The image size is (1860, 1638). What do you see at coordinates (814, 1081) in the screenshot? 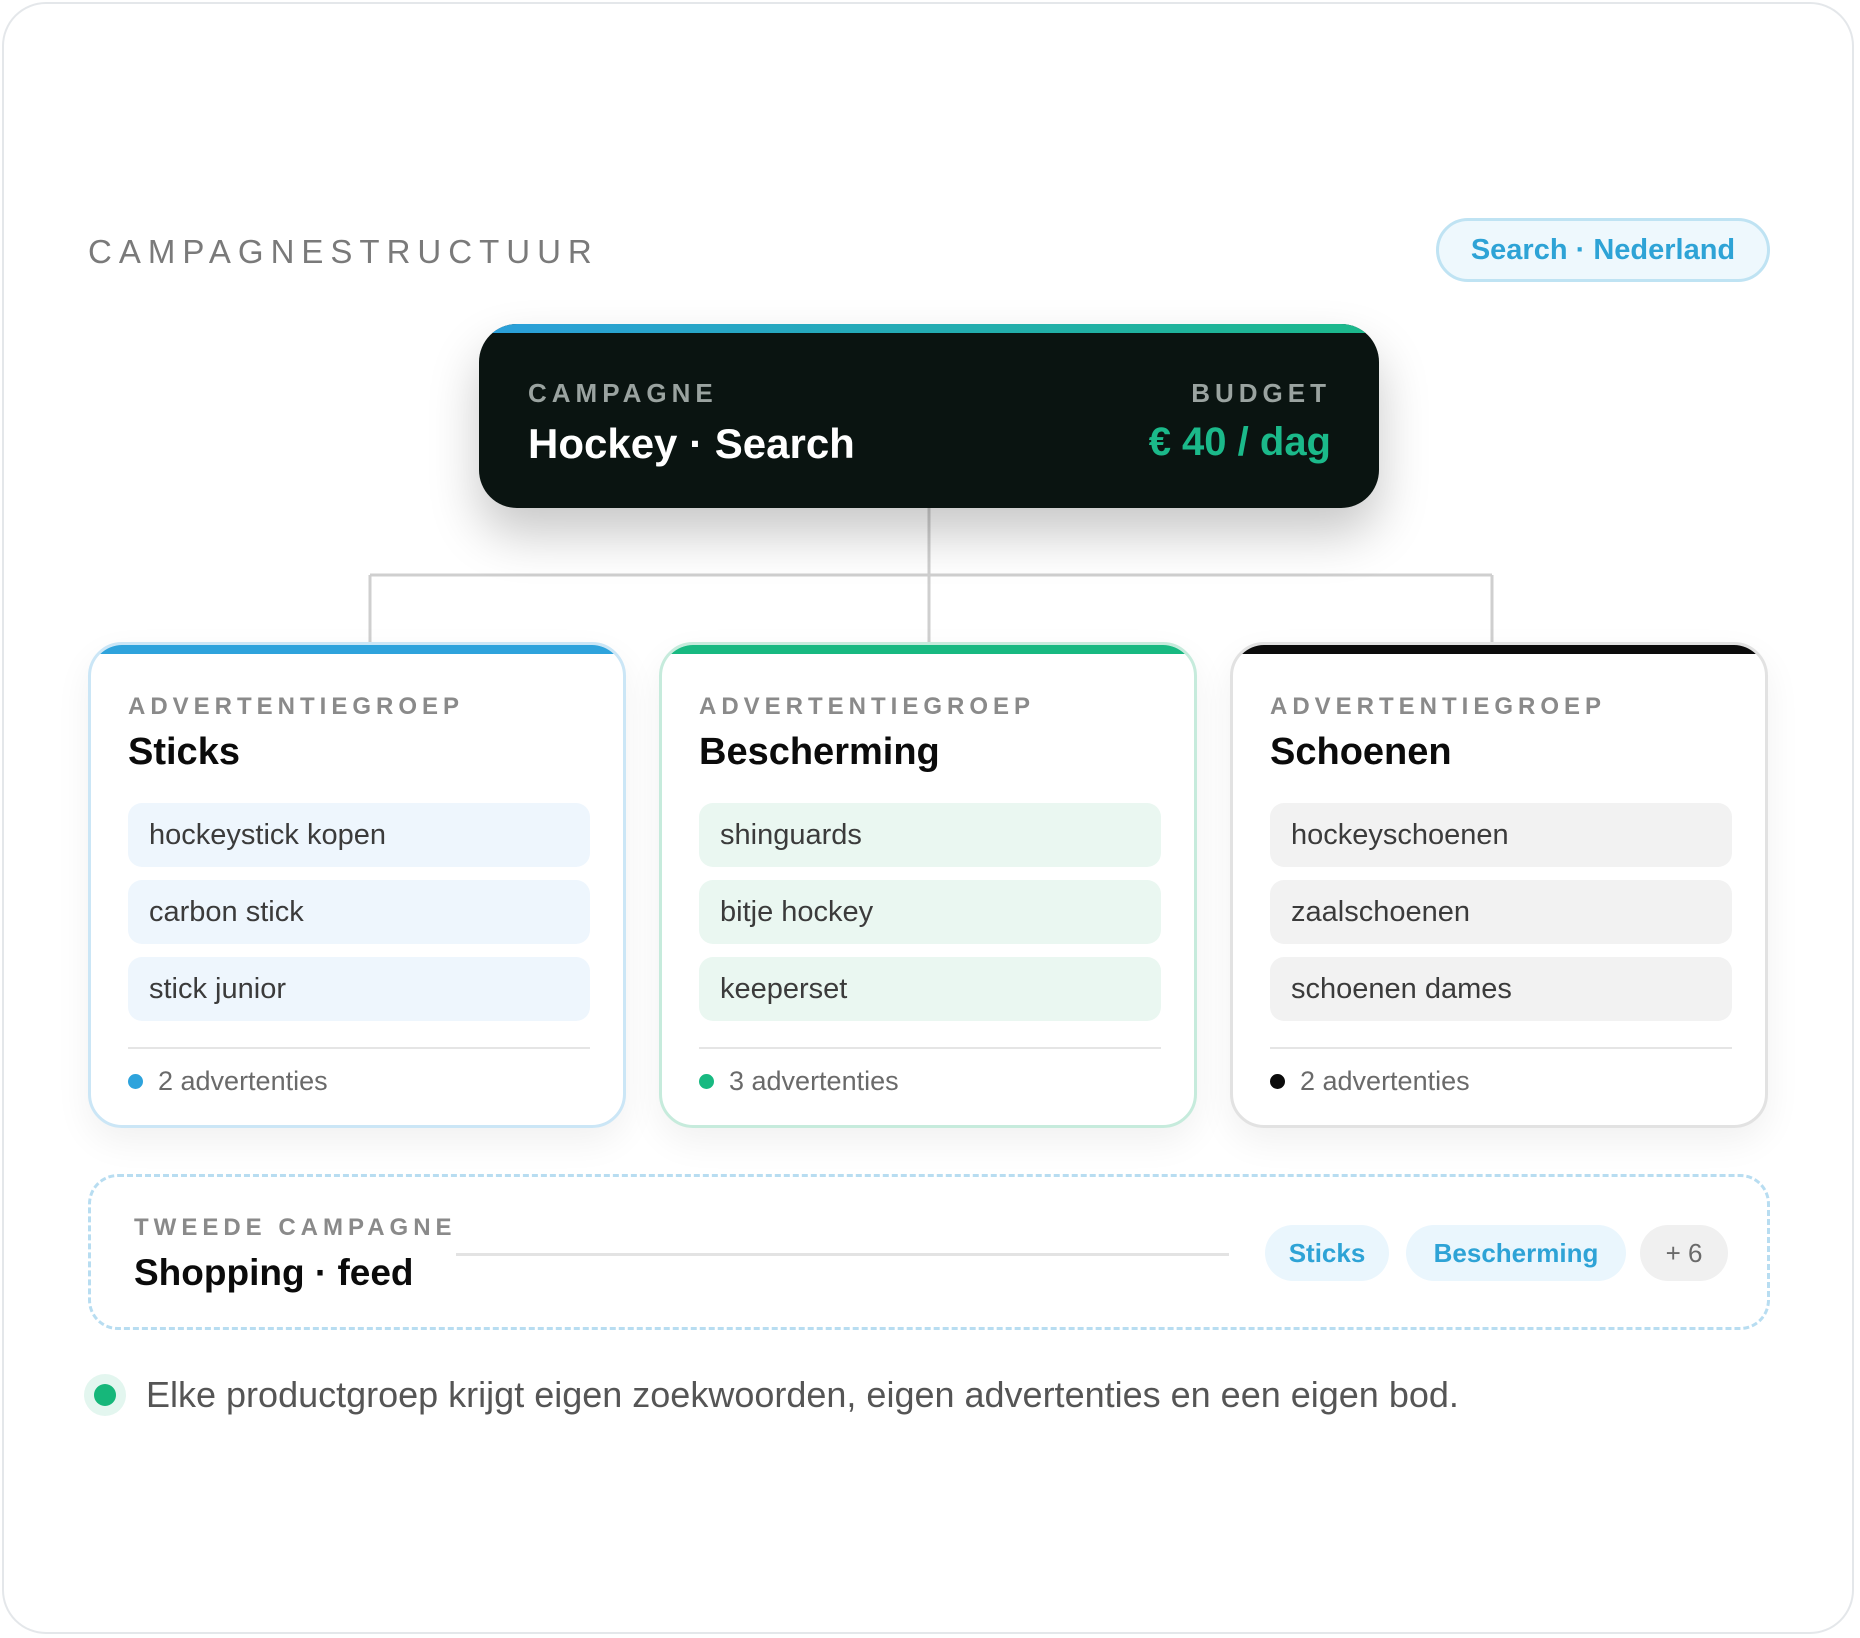
I see `ads-count-label: 3 advertenties` at bounding box center [814, 1081].